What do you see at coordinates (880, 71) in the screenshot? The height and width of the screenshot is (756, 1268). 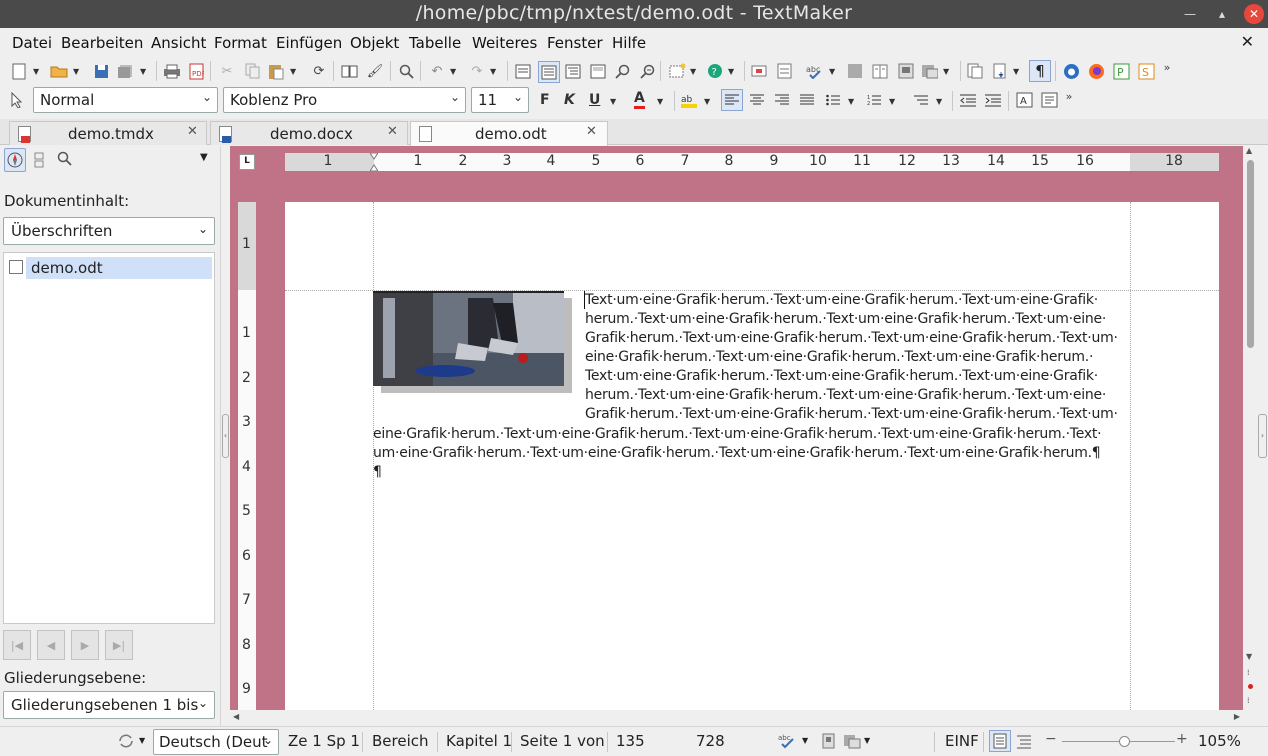 I see `columns-icon` at bounding box center [880, 71].